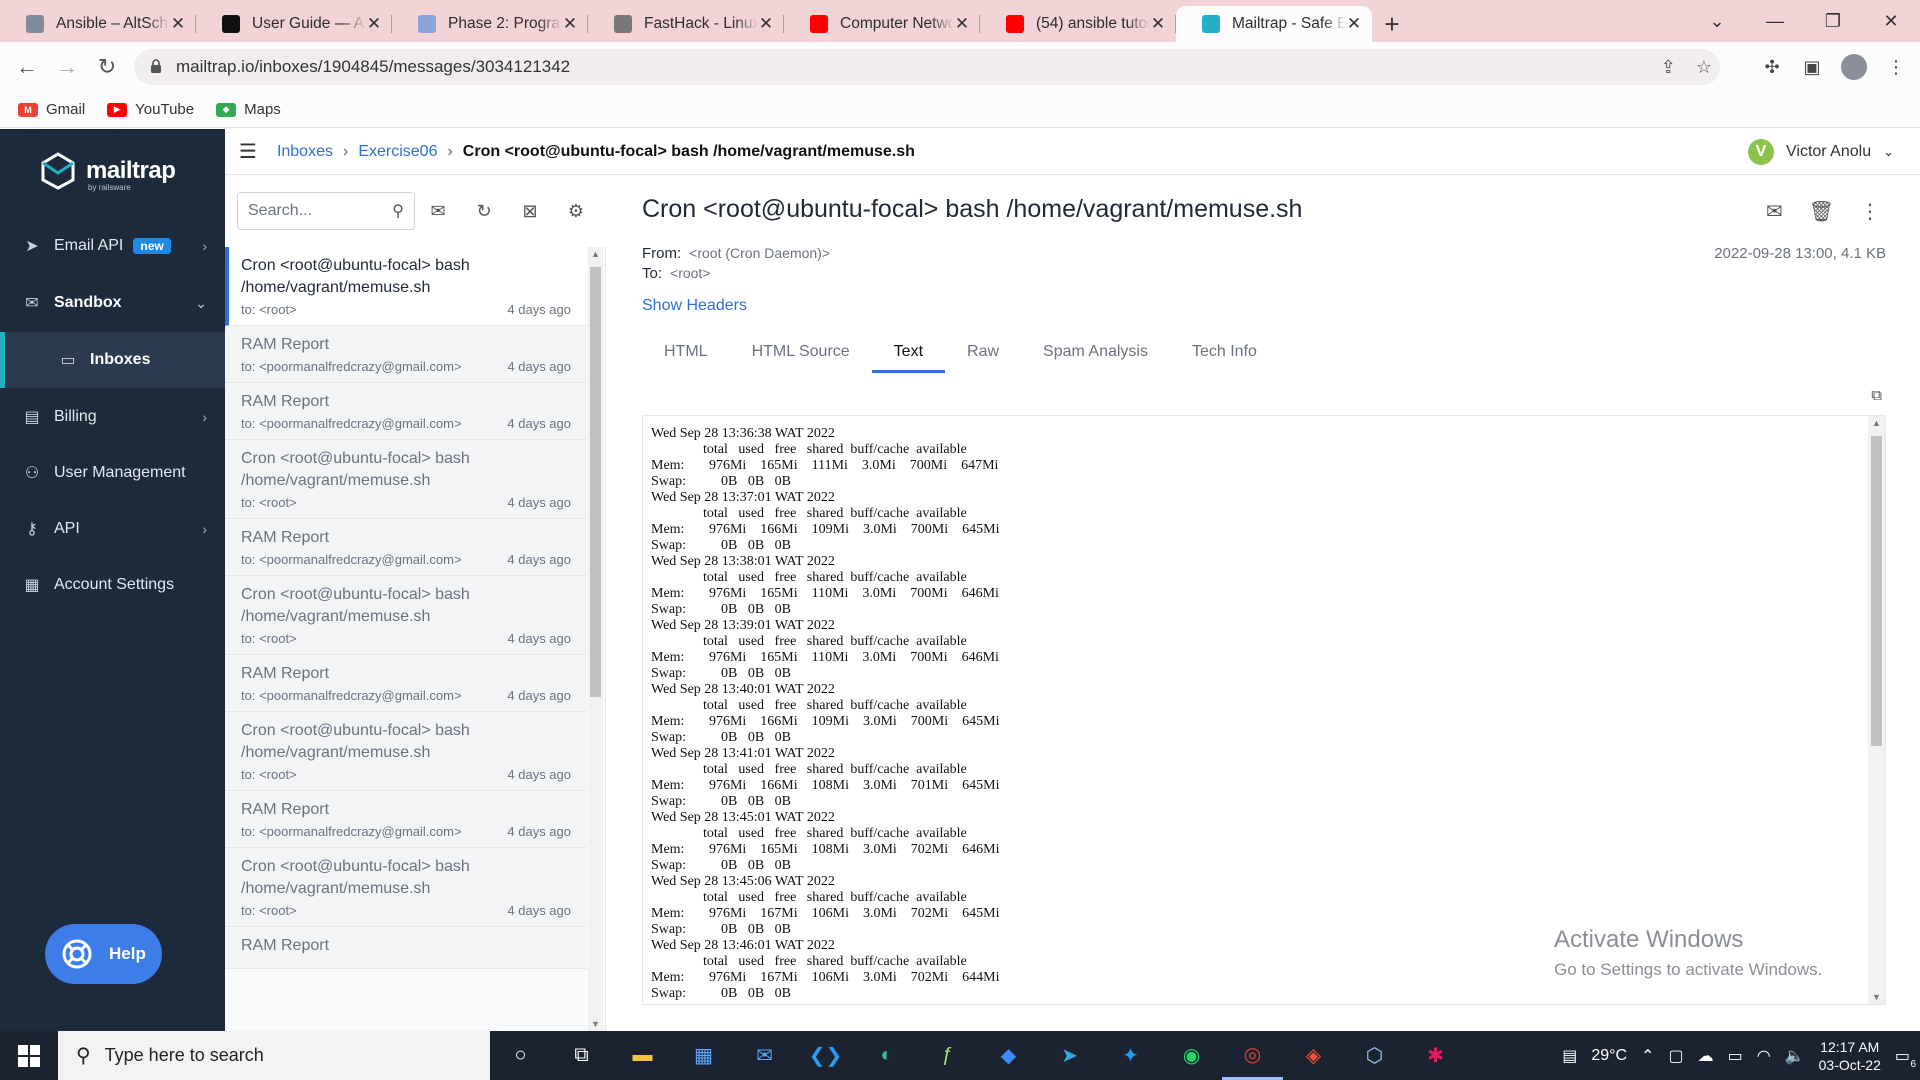  What do you see at coordinates (1668, 67) in the screenshot?
I see `share-icon: ⇪` at bounding box center [1668, 67].